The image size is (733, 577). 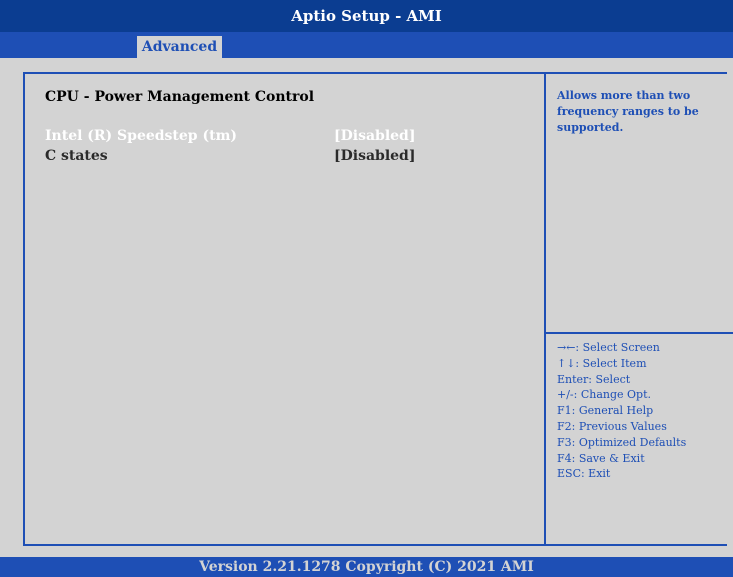 What do you see at coordinates (374, 156) in the screenshot?
I see `setting-cstates-value: [Disabled]` at bounding box center [374, 156].